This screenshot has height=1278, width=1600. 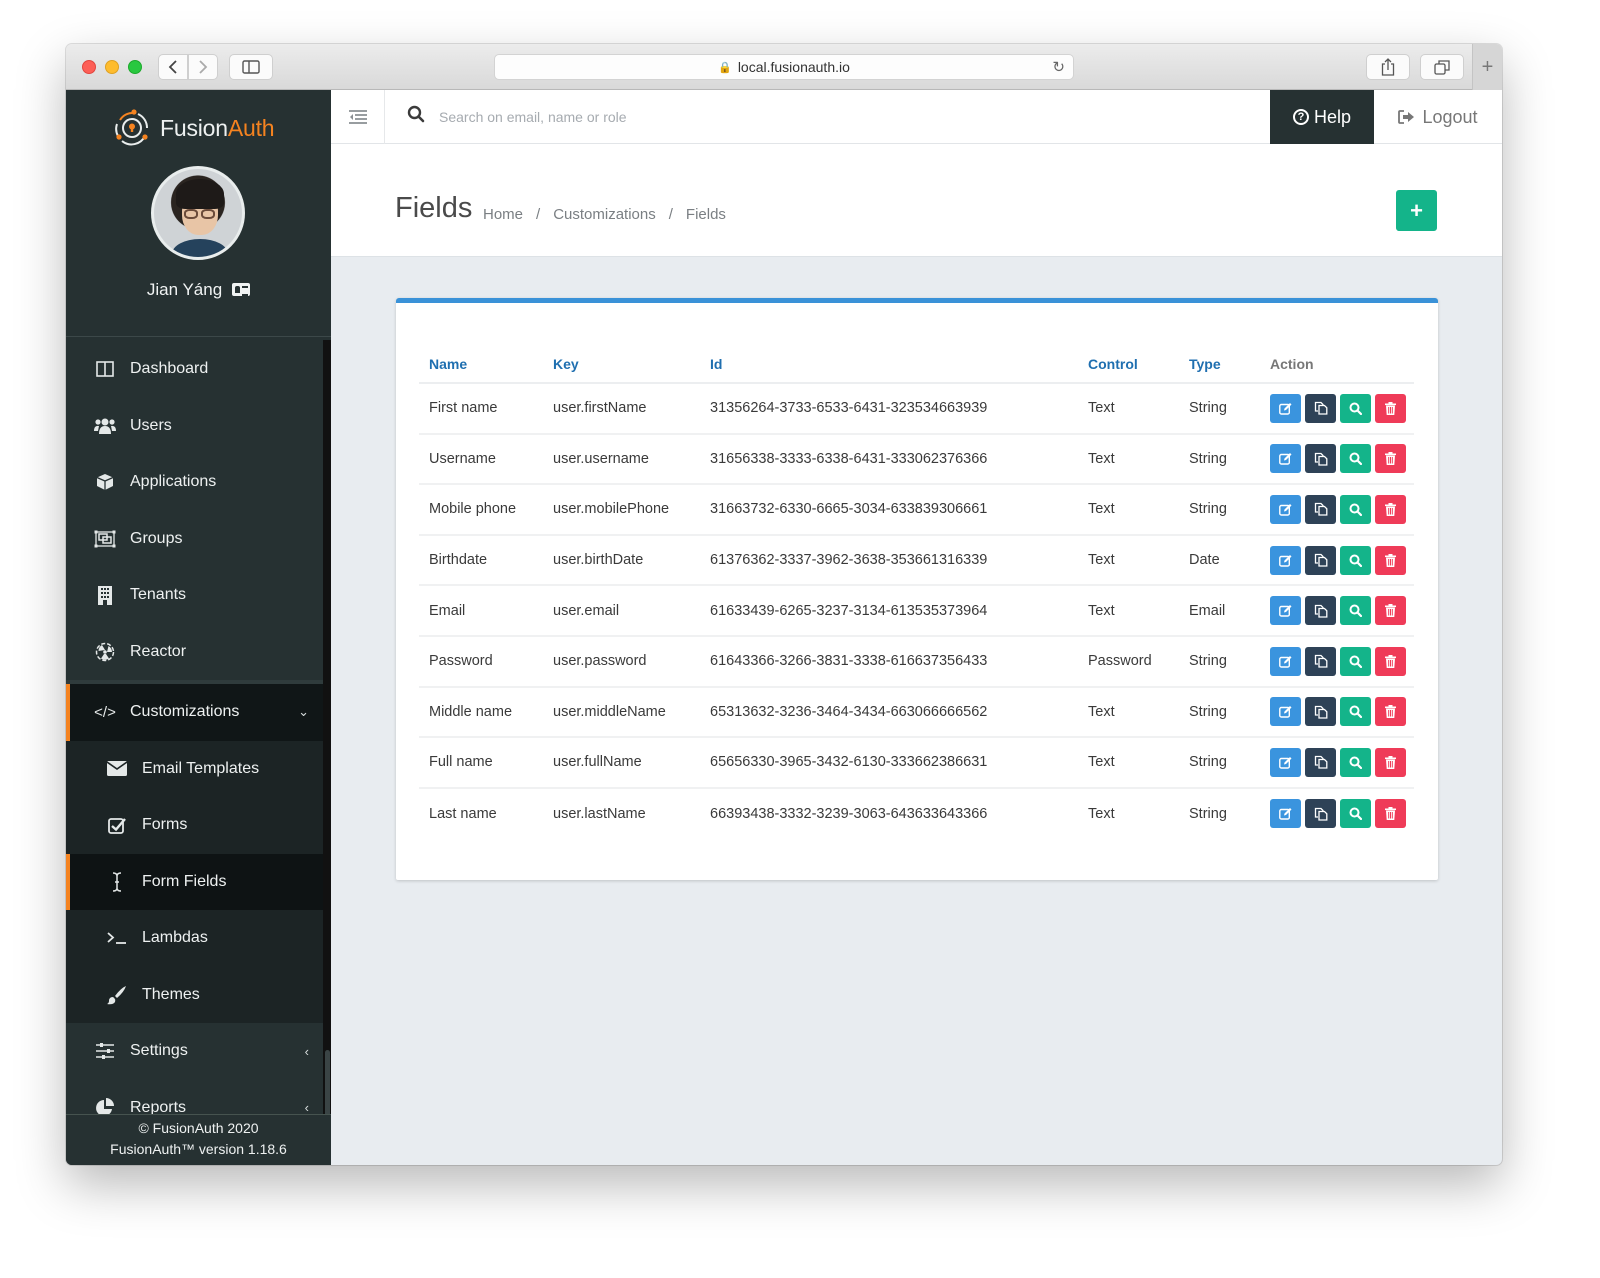 I want to click on sidebar-item-forms: Forms, so click(x=194, y=825).